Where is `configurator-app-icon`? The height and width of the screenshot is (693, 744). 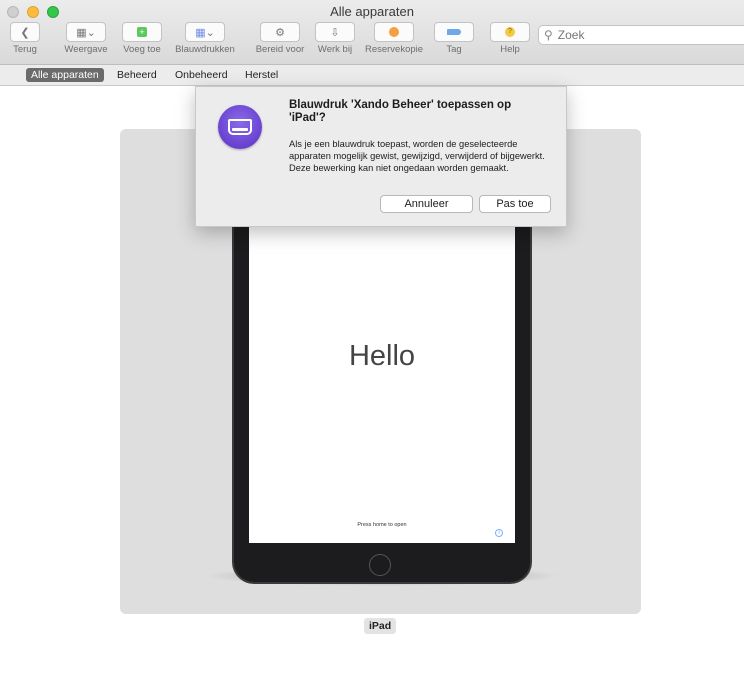 configurator-app-icon is located at coordinates (240, 127).